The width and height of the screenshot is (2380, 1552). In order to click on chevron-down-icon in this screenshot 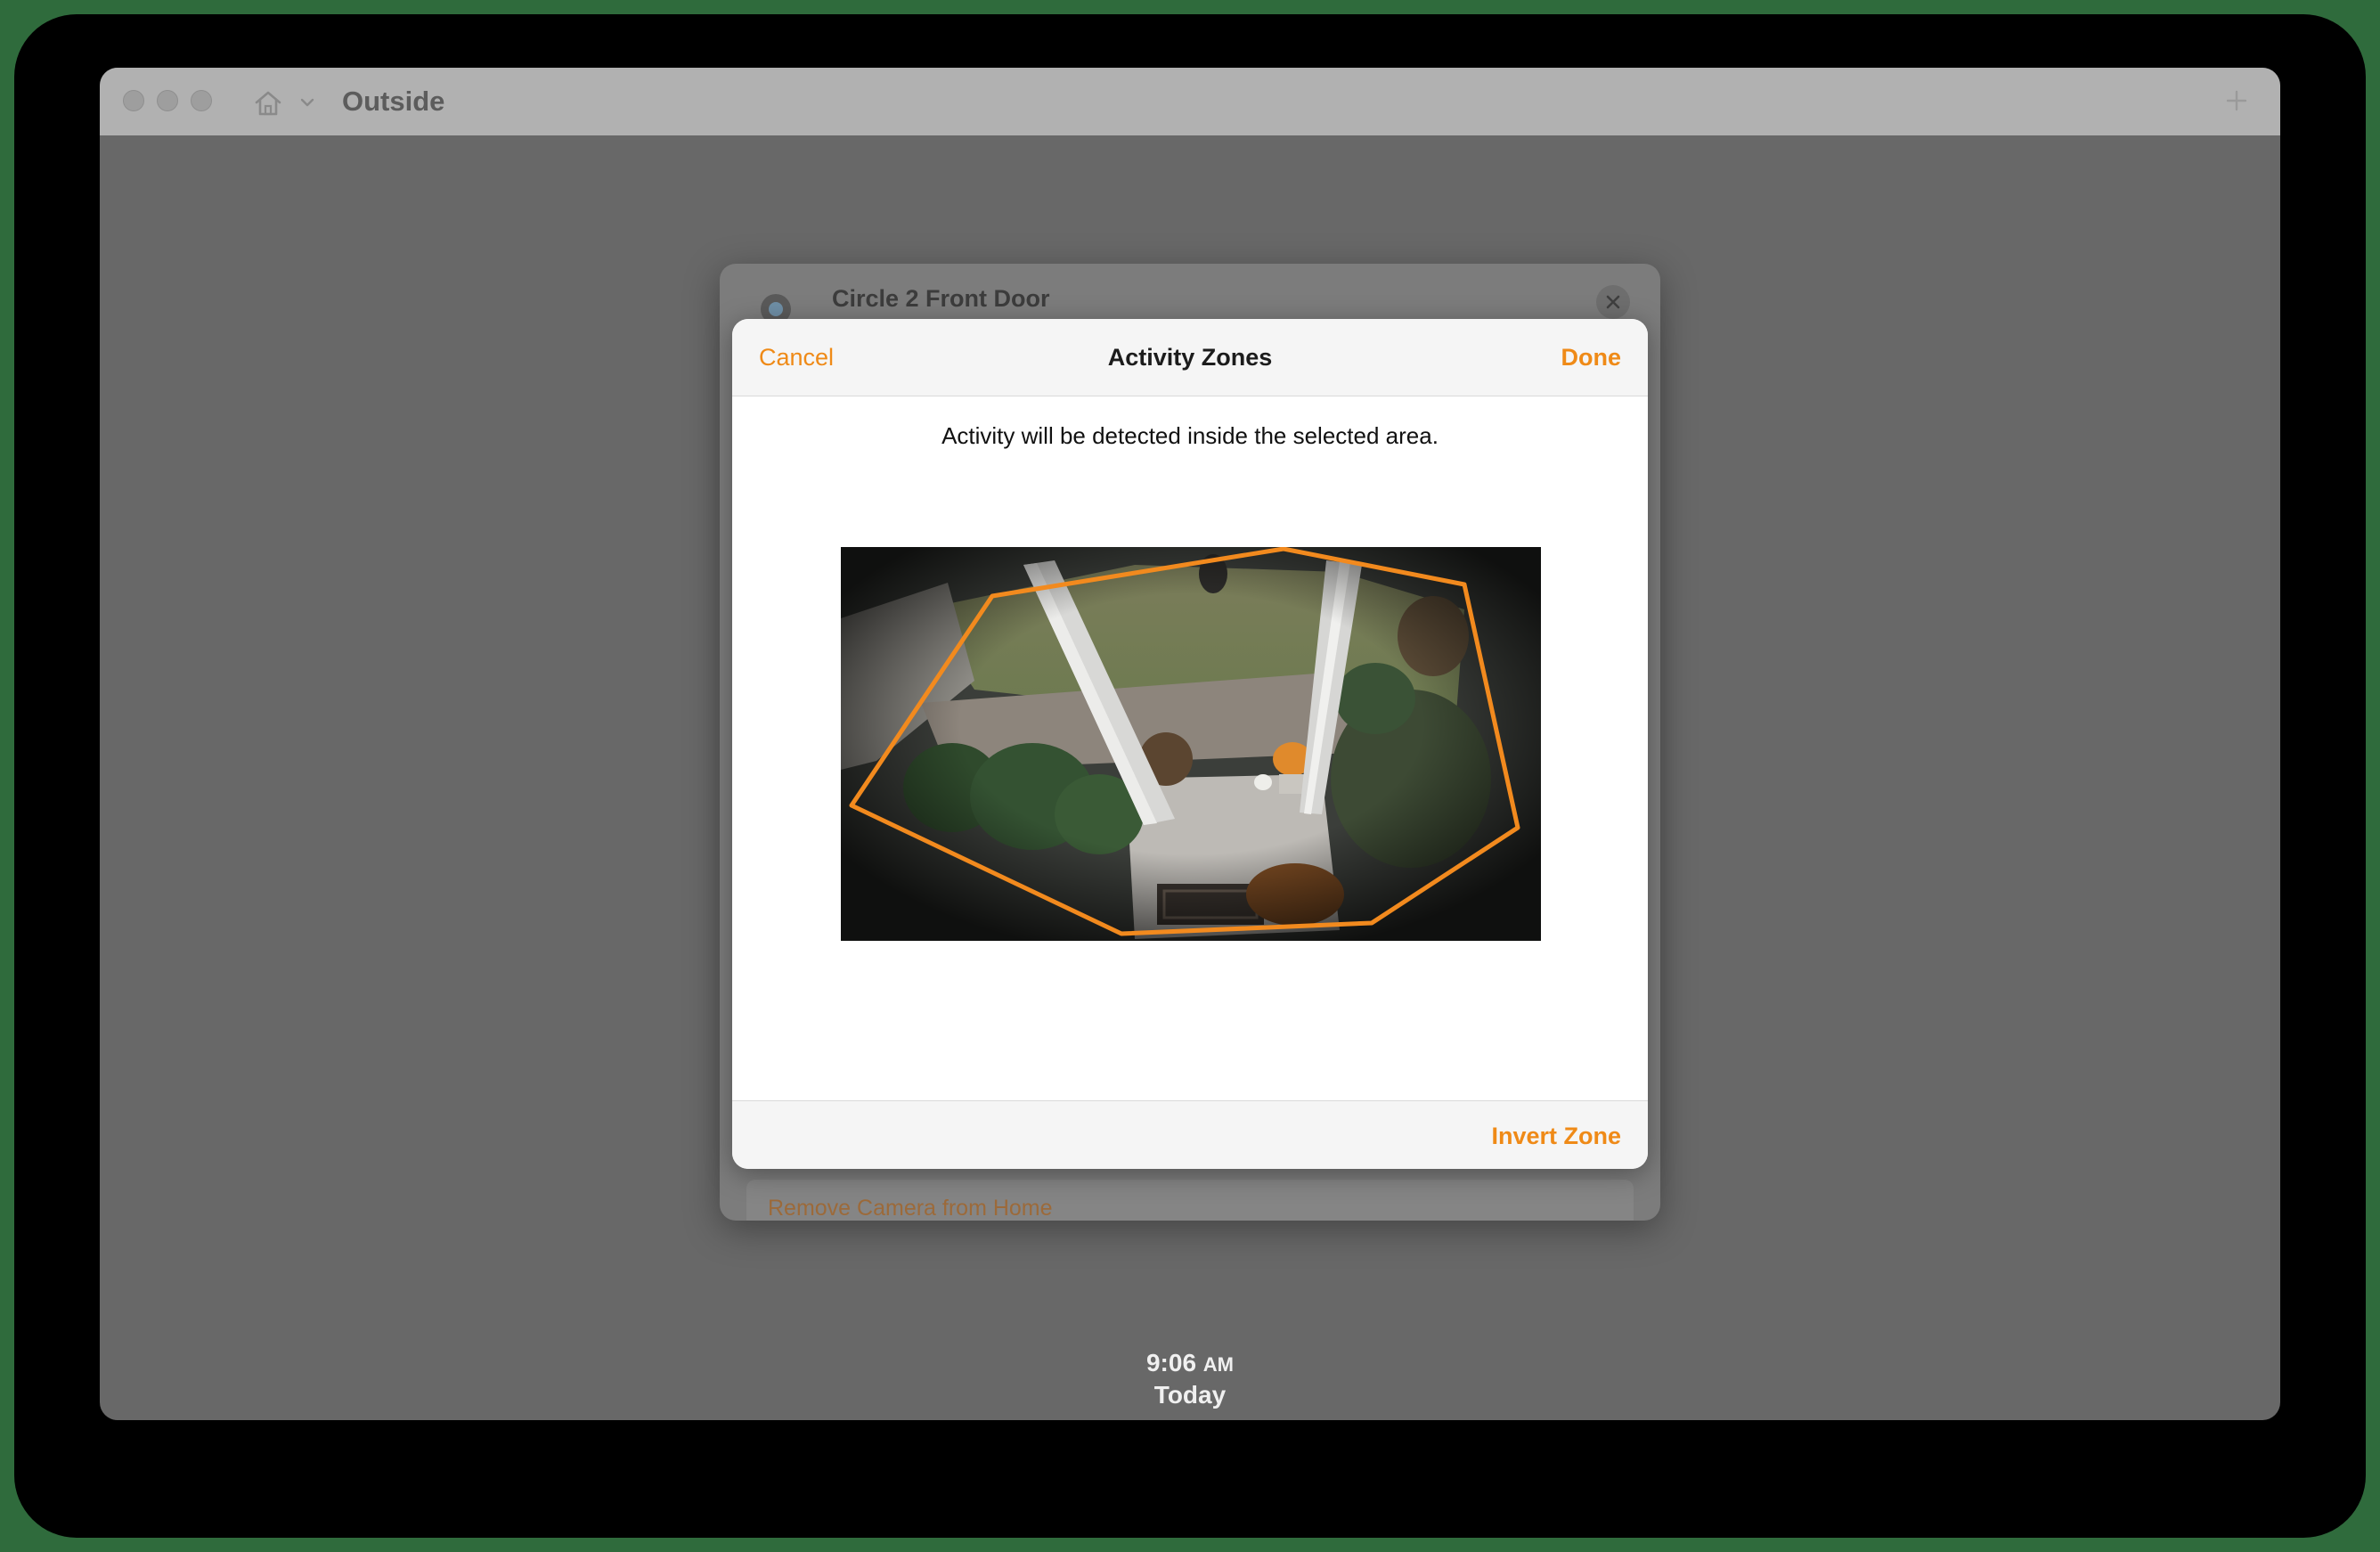, I will do `click(307, 102)`.